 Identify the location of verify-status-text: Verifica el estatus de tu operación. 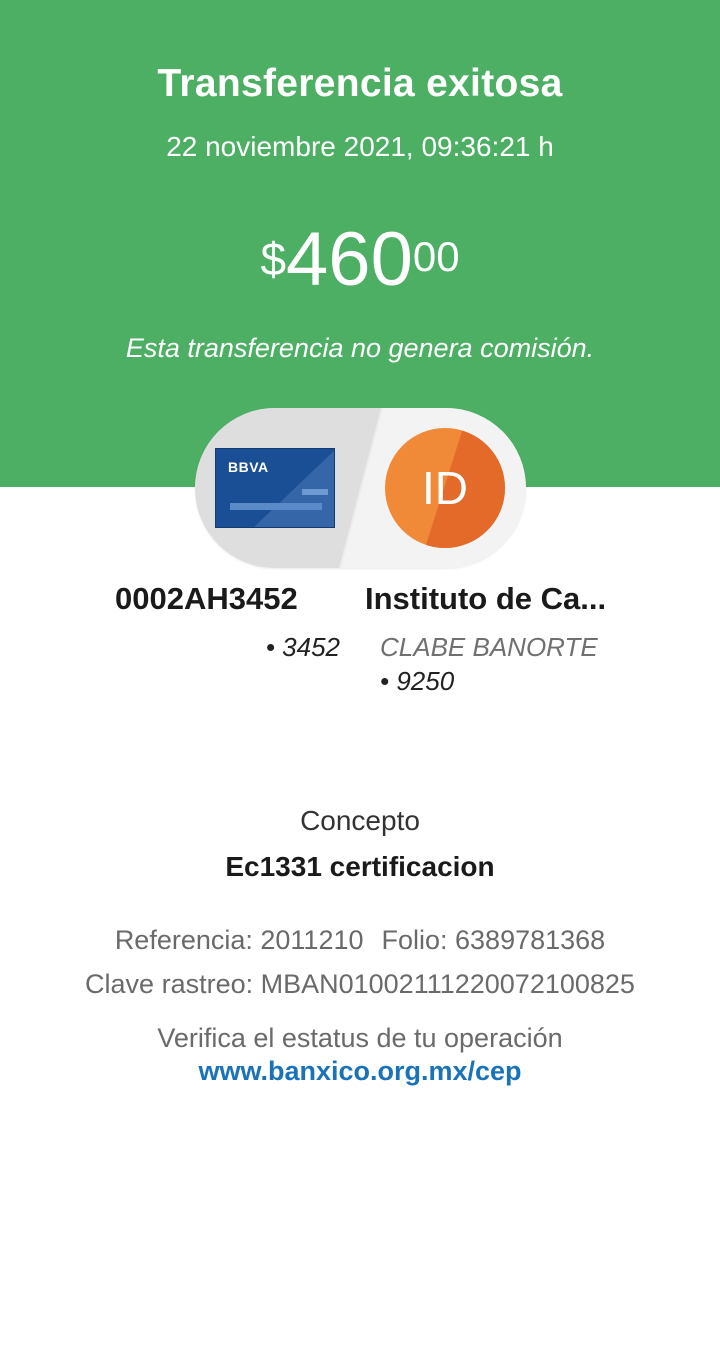
(360, 1038).